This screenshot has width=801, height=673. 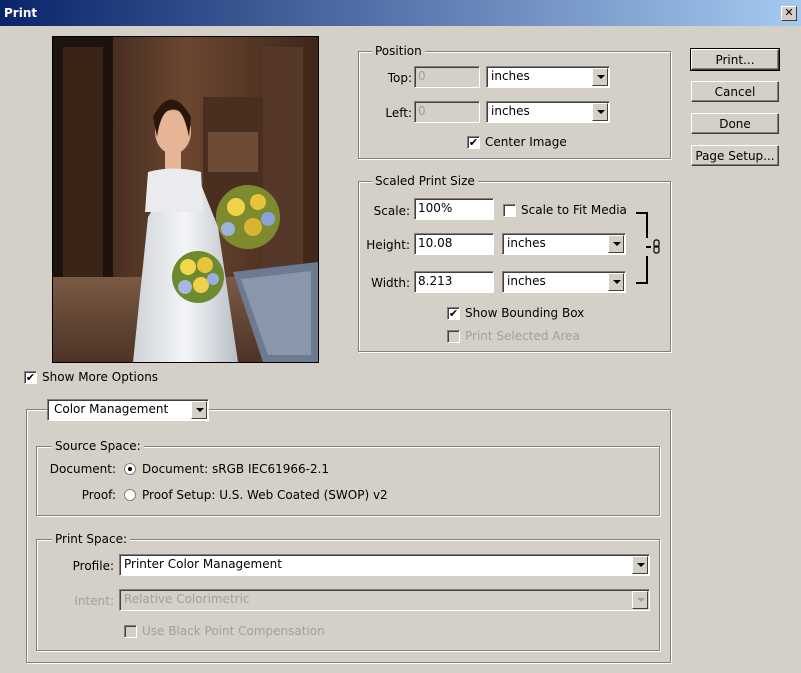 I want to click on top-label: Top:, so click(x=399, y=78).